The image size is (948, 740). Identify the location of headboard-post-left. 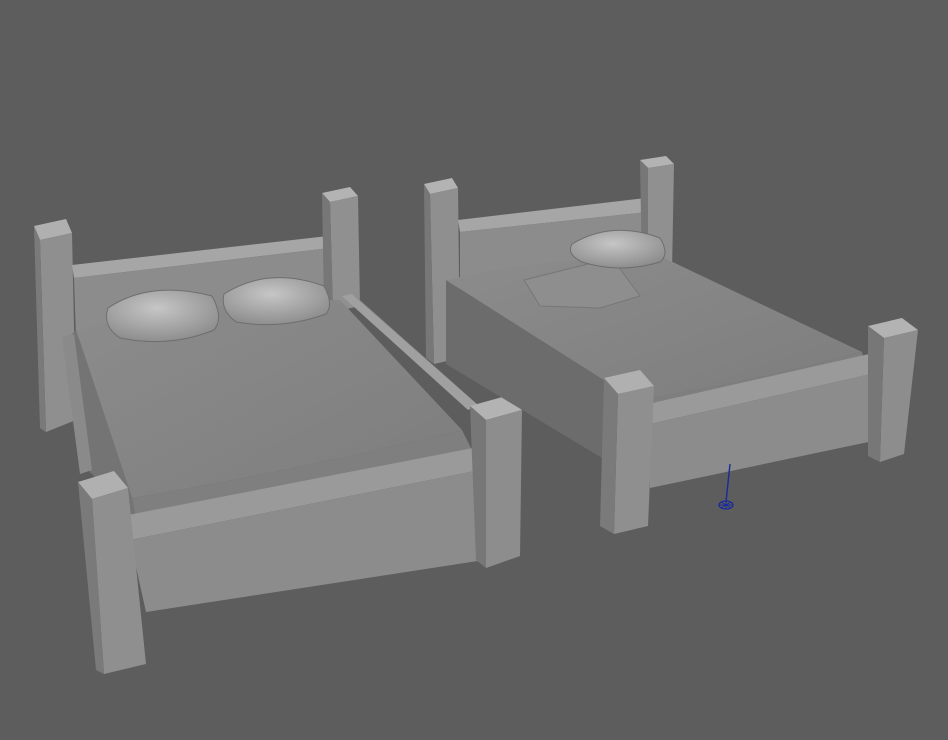
(55, 325).